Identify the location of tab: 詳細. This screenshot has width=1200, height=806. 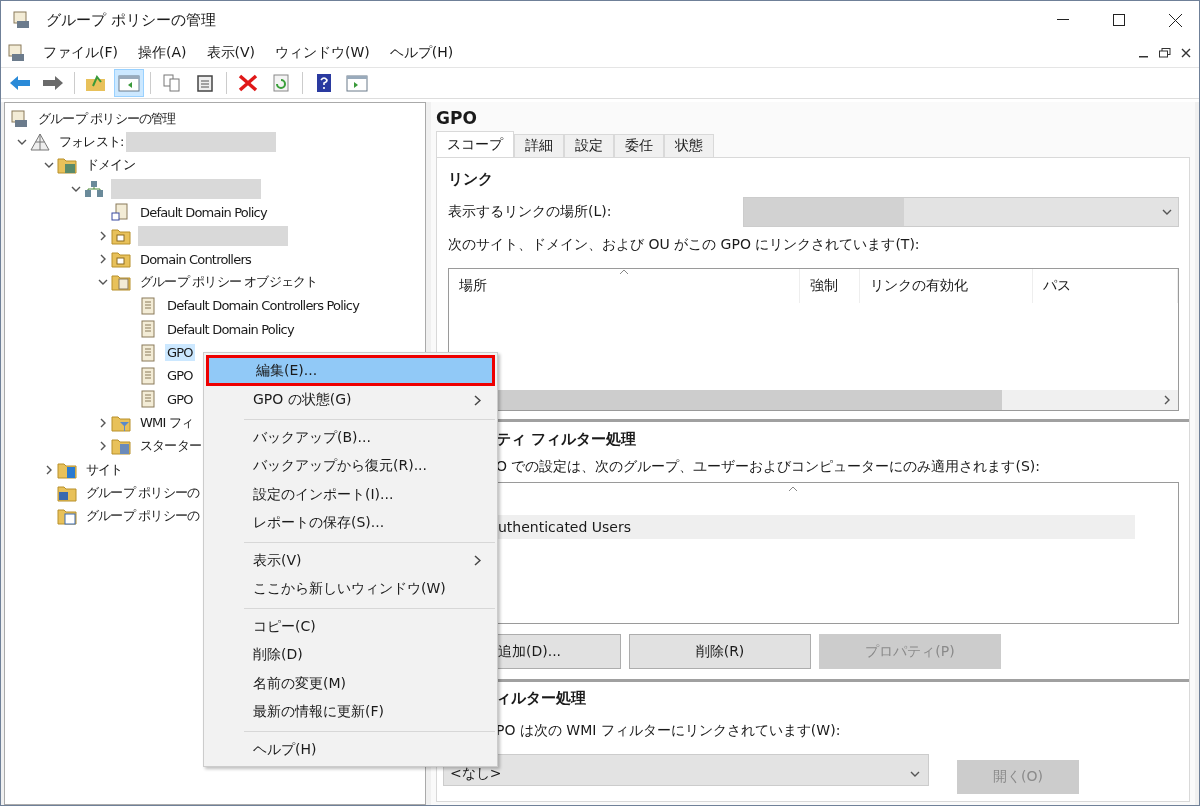
(539, 145).